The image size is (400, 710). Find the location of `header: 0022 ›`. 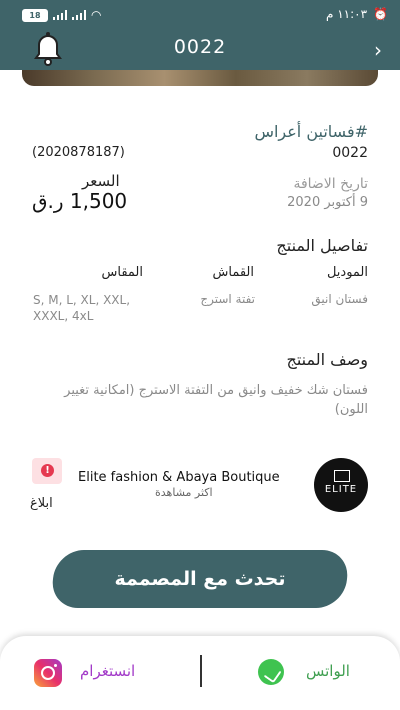

header: 0022 › is located at coordinates (200, 50).